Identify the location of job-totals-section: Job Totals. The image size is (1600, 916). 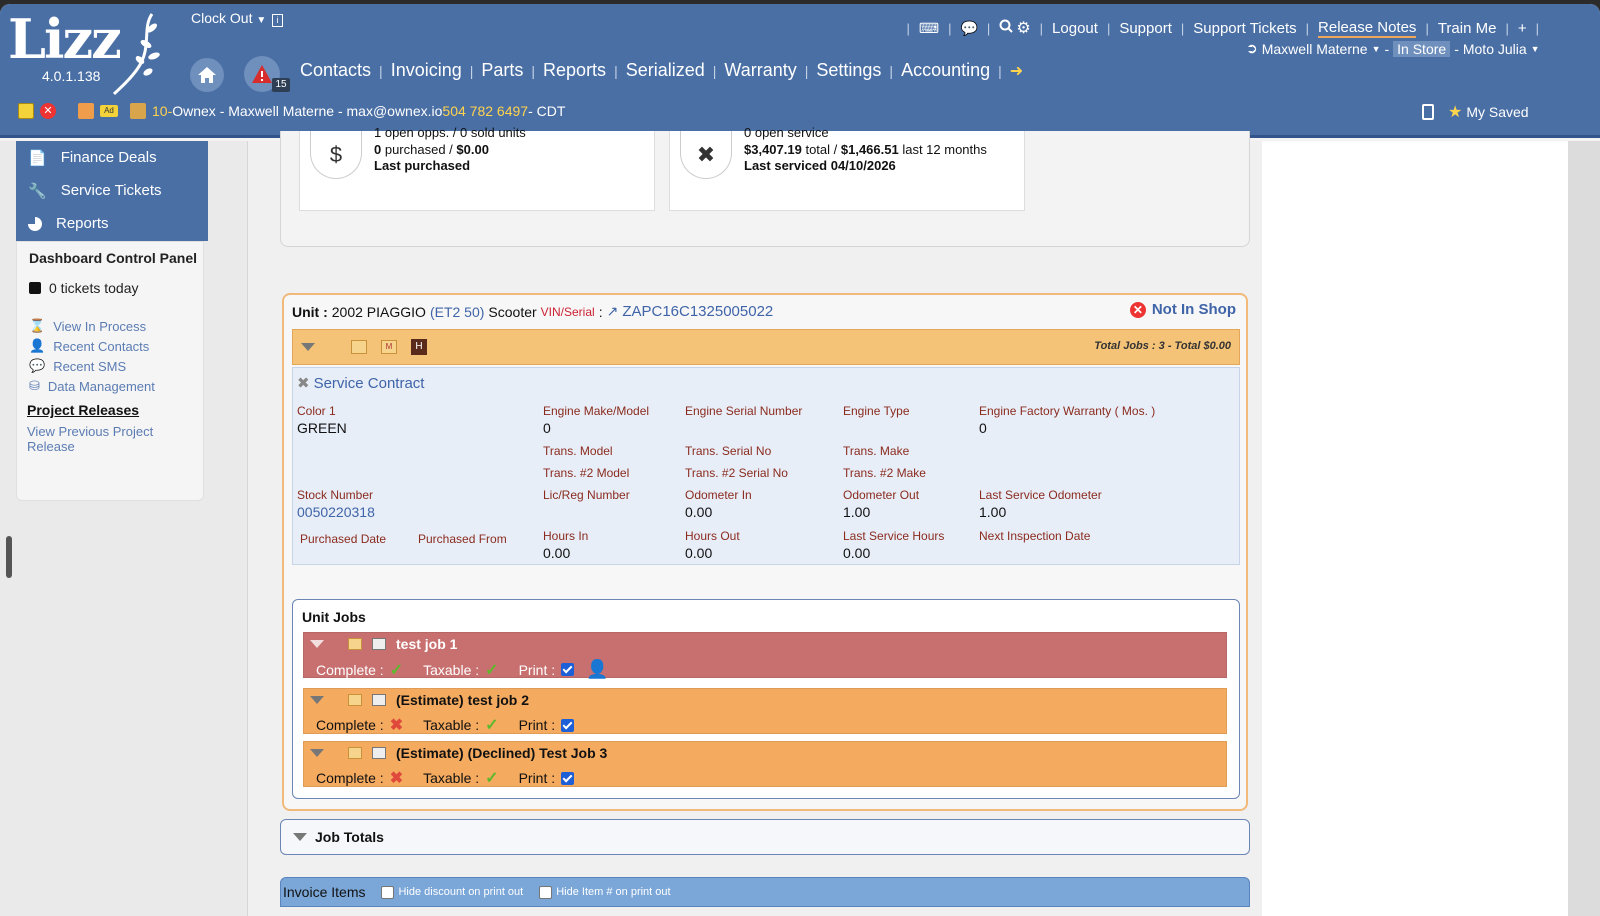
(765, 837).